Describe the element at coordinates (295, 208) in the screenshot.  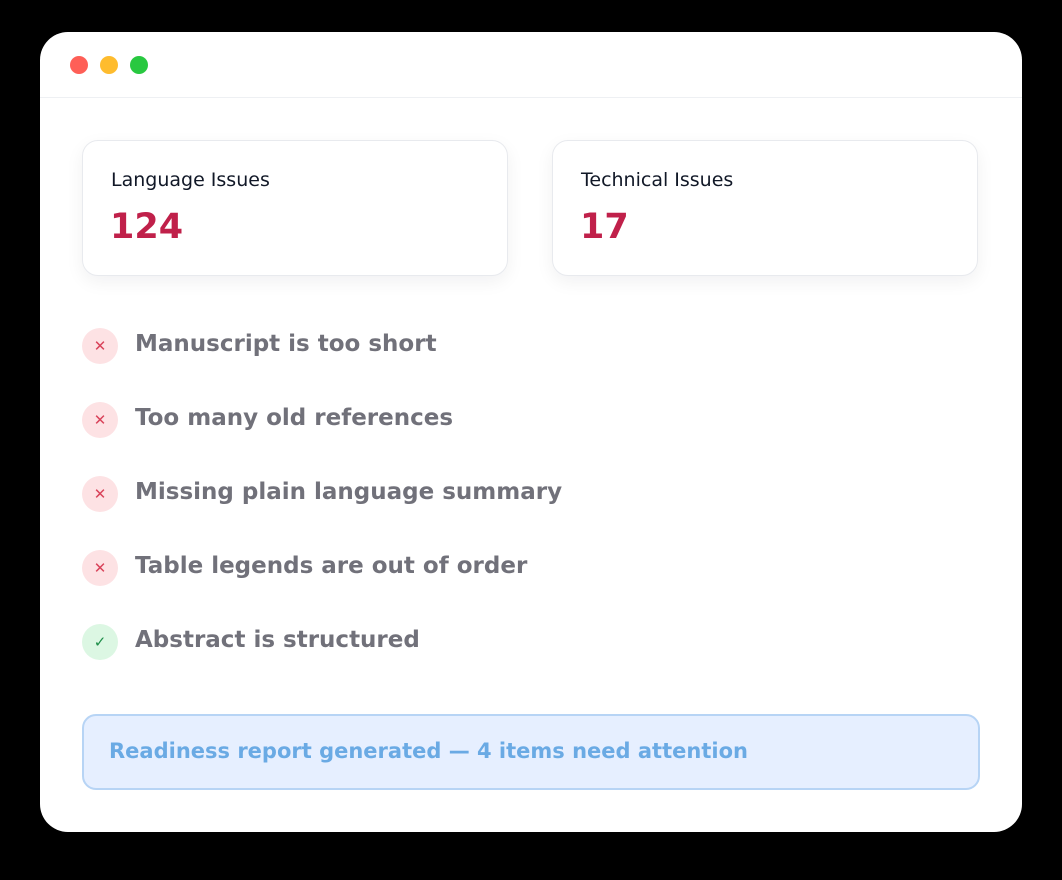
I see `language-issues-card: Language Issues 124` at that location.